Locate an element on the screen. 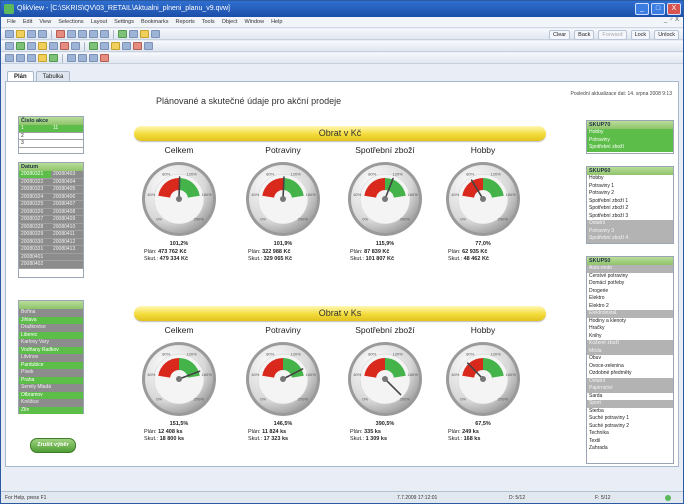 Image resolution: width=684 pixels, height=504 pixels. menu-help: Help is located at coordinates (276, 22).